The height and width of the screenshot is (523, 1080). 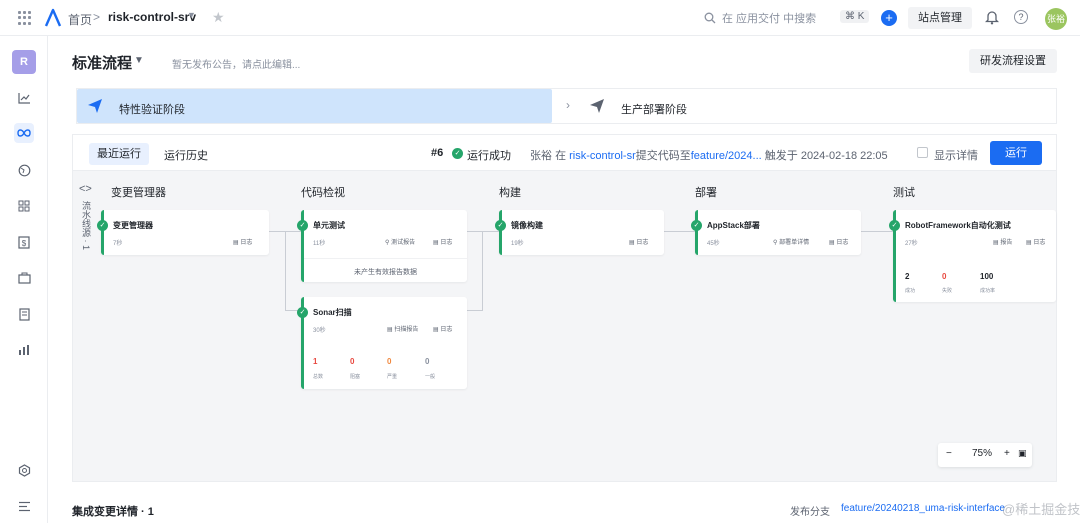 What do you see at coordinates (940, 18) in the screenshot?
I see `site-manage-button: 站点管理` at bounding box center [940, 18].